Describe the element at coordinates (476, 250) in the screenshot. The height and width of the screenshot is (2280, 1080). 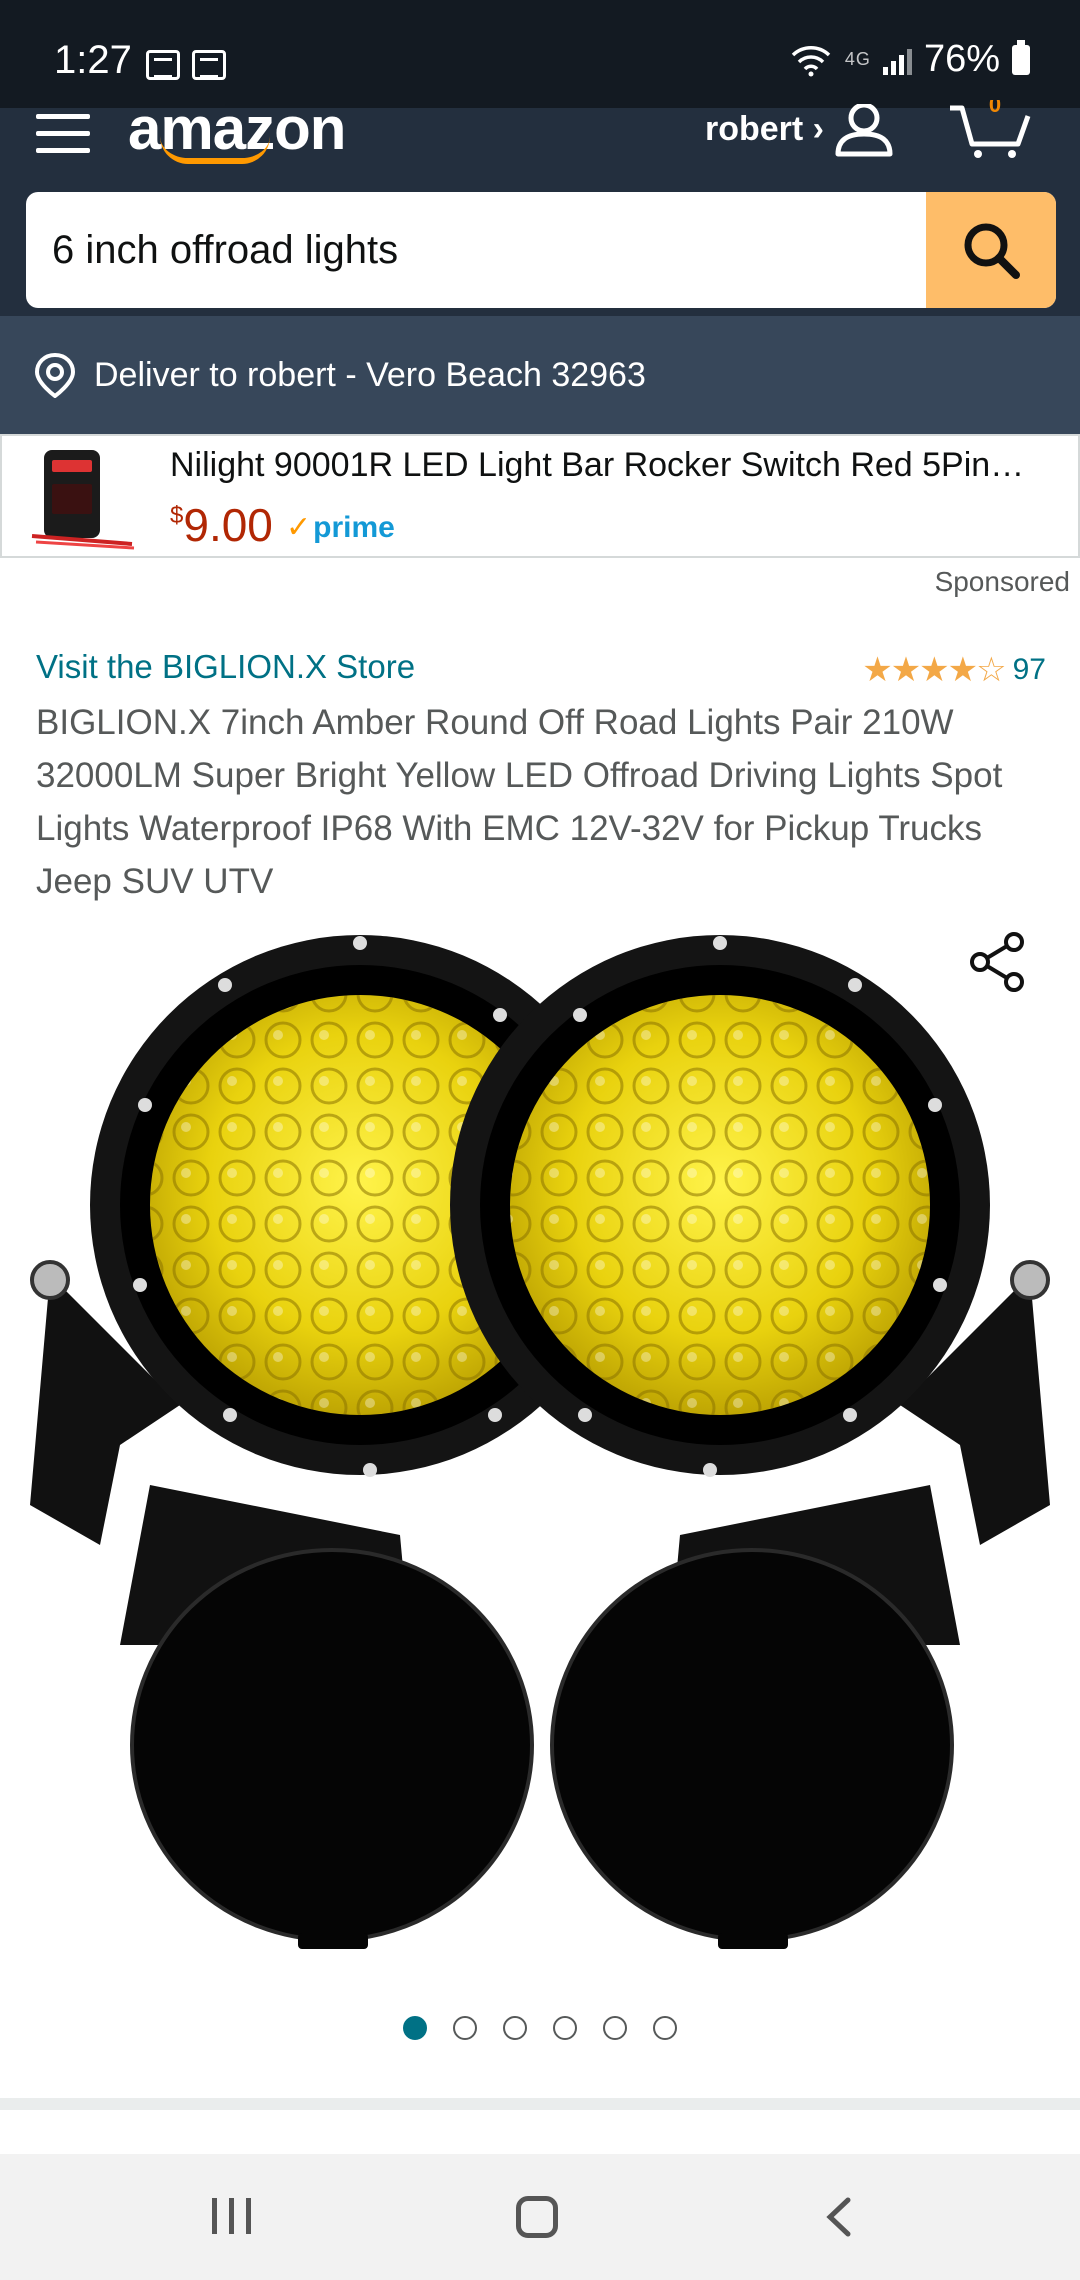
I see `search-input` at that location.